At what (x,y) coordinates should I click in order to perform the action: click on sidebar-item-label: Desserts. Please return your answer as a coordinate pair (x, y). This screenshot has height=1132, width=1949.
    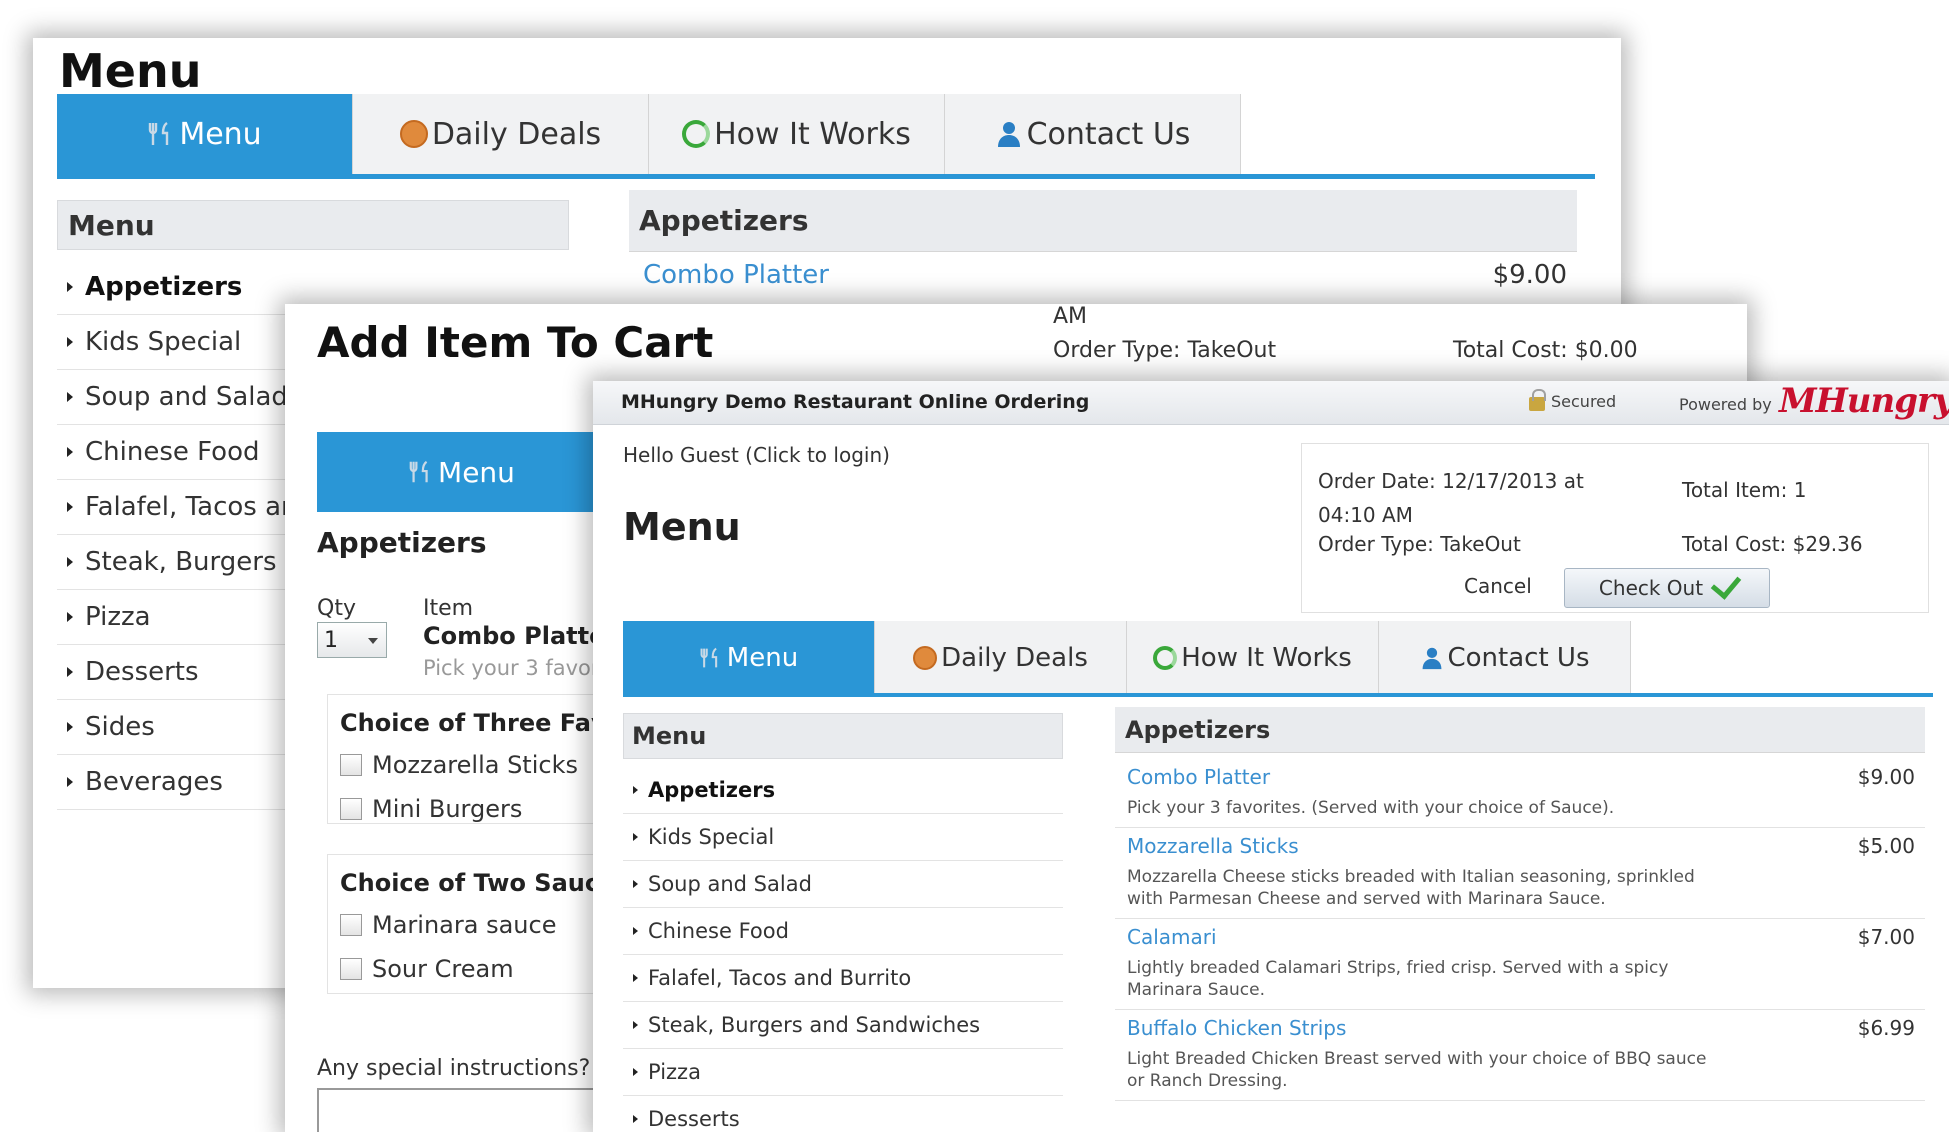
    Looking at the image, I should click on (694, 1119).